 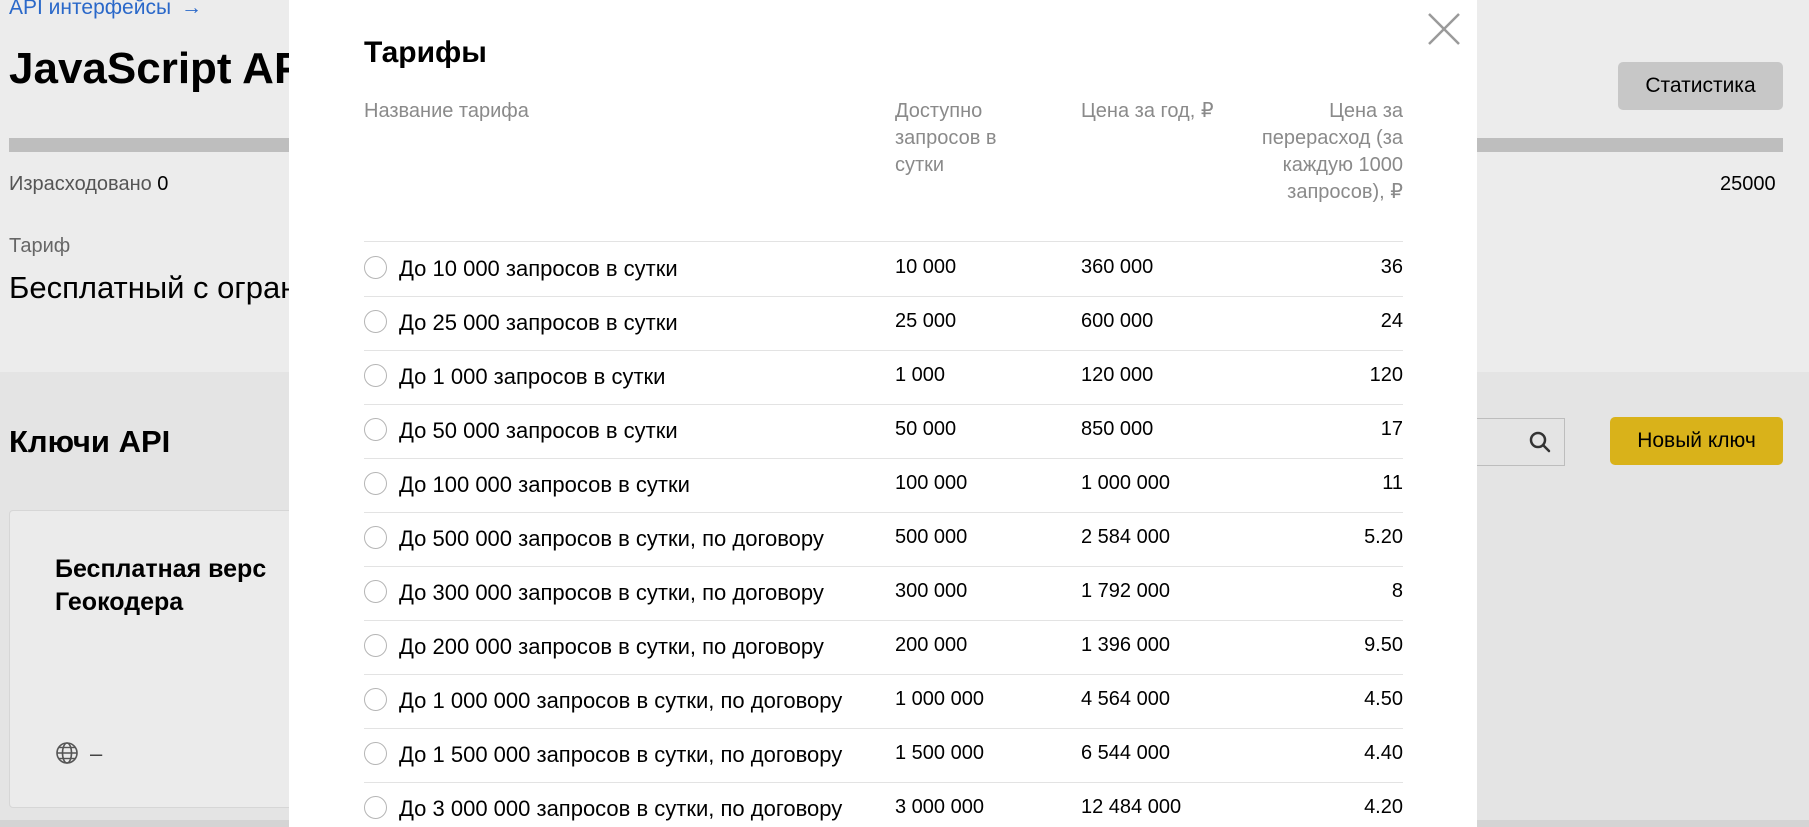 I want to click on tariff-overage-price: 5.20, so click(x=1383, y=537).